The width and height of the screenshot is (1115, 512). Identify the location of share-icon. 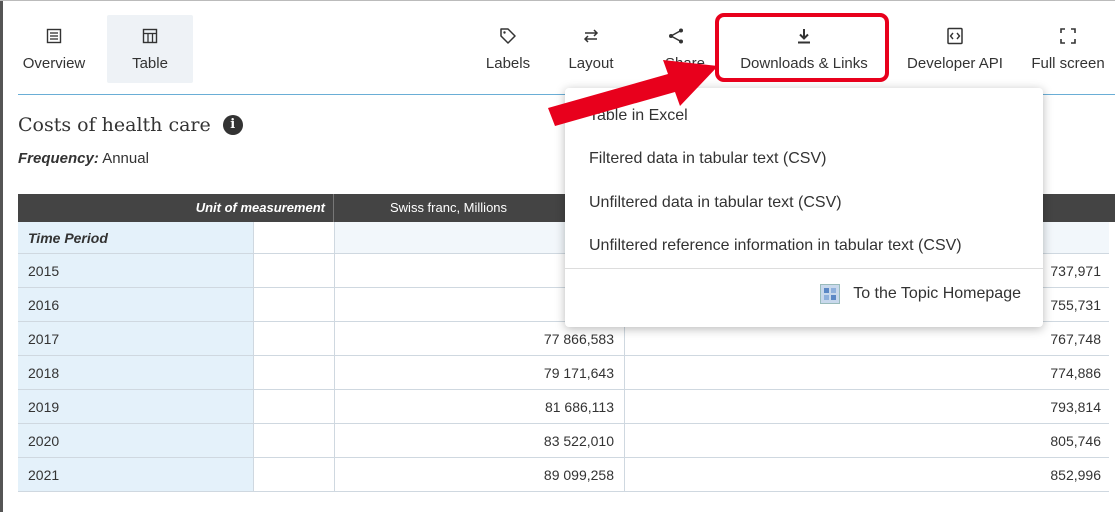
(676, 36).